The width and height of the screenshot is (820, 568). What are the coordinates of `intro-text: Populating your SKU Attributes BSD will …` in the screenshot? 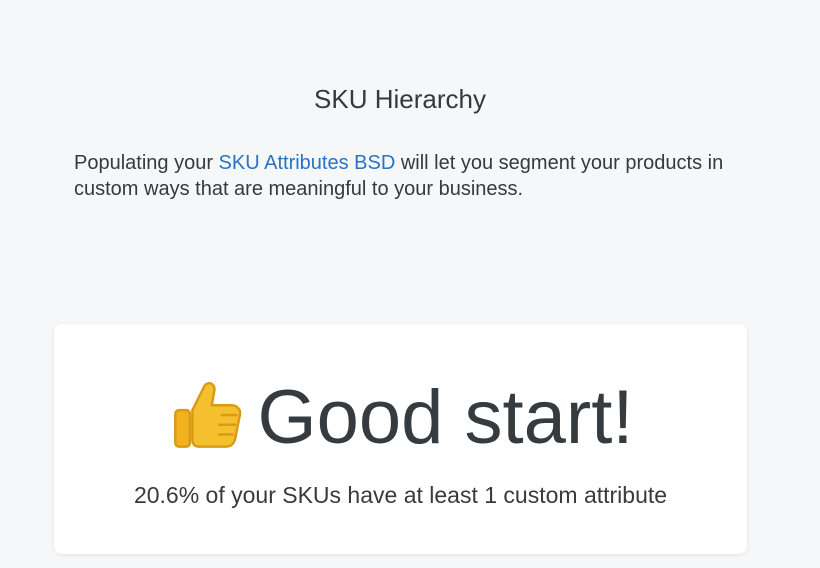 It's located at (404, 176).